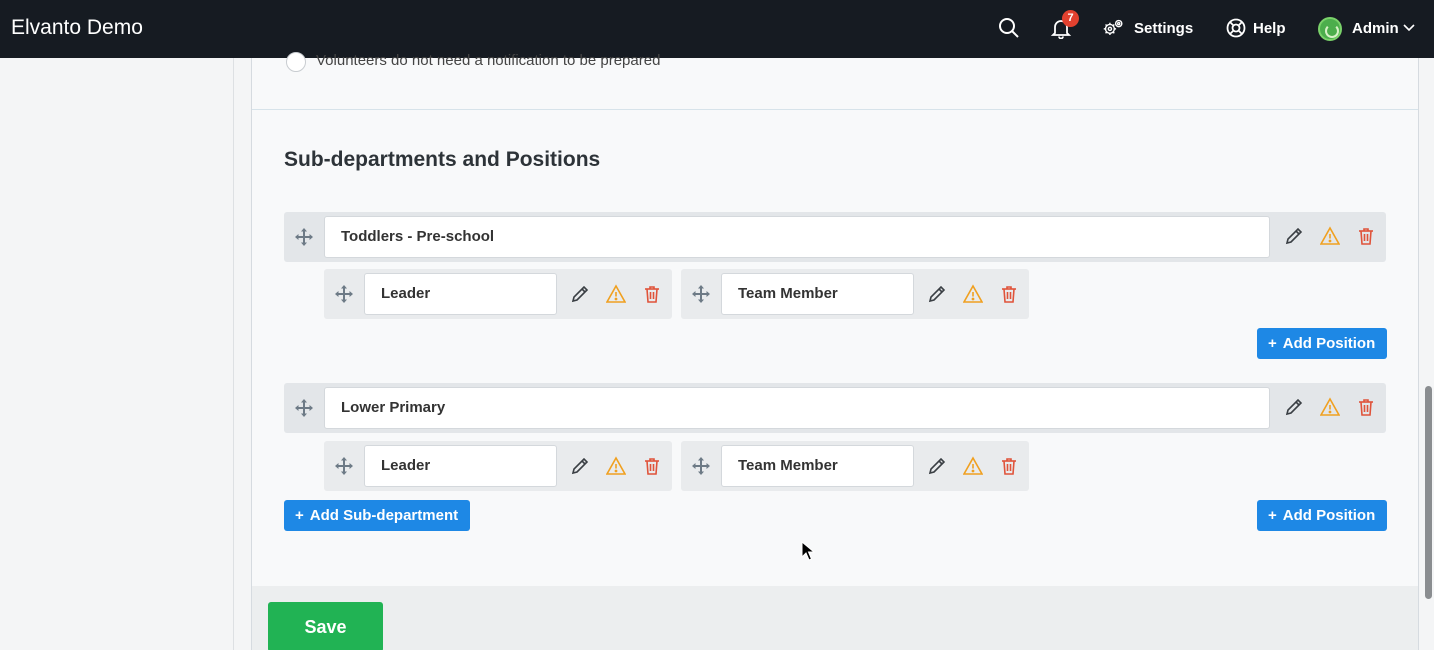 This screenshot has width=1434, height=650. I want to click on help-link: Help, so click(1269, 28).